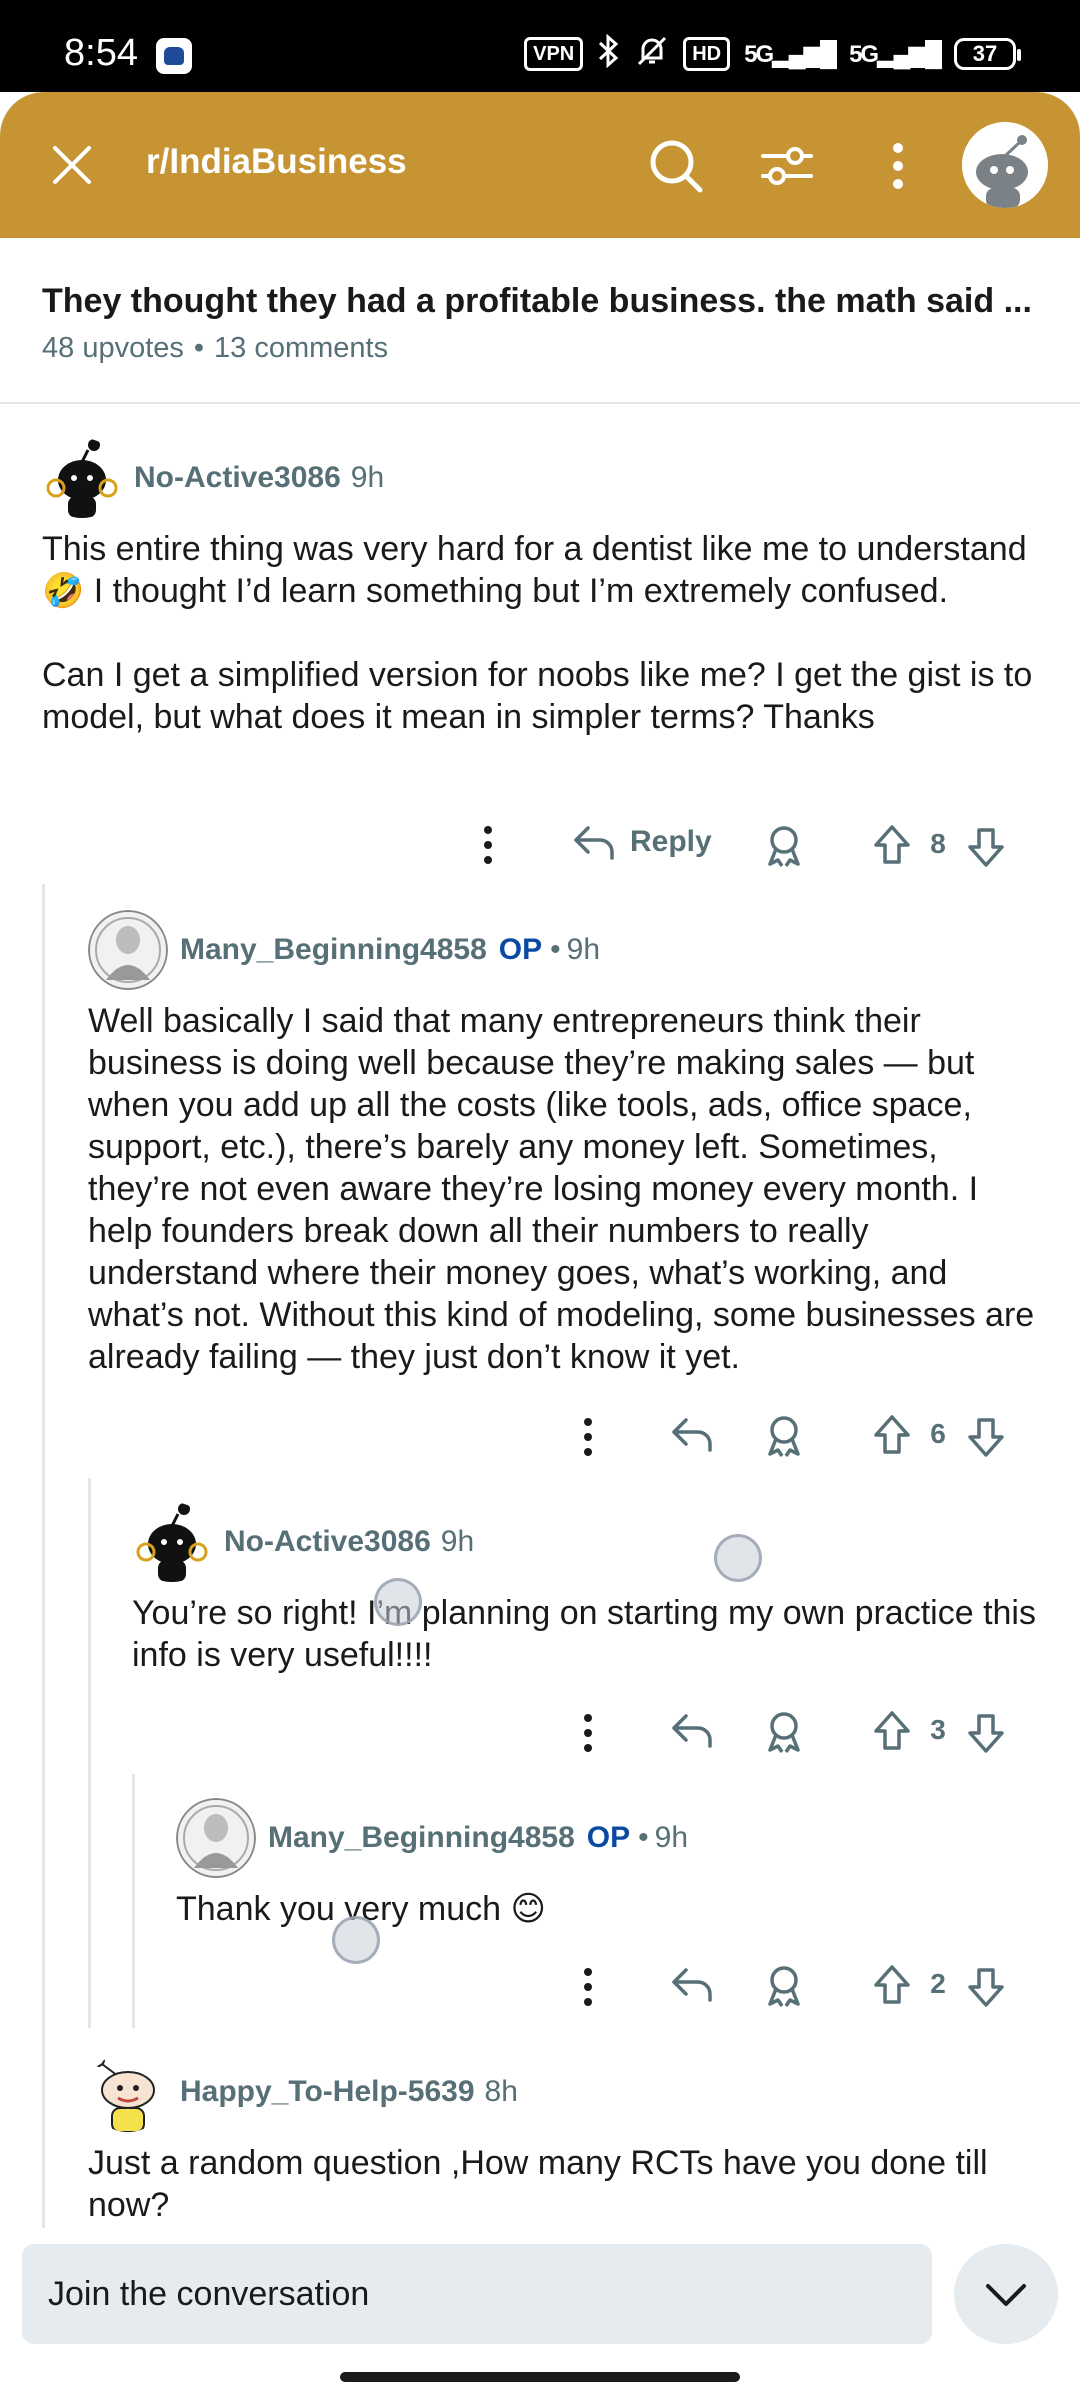 The image size is (1080, 2400). I want to click on subreddit-app-bar: r/IndiaBusiness, so click(540, 164).